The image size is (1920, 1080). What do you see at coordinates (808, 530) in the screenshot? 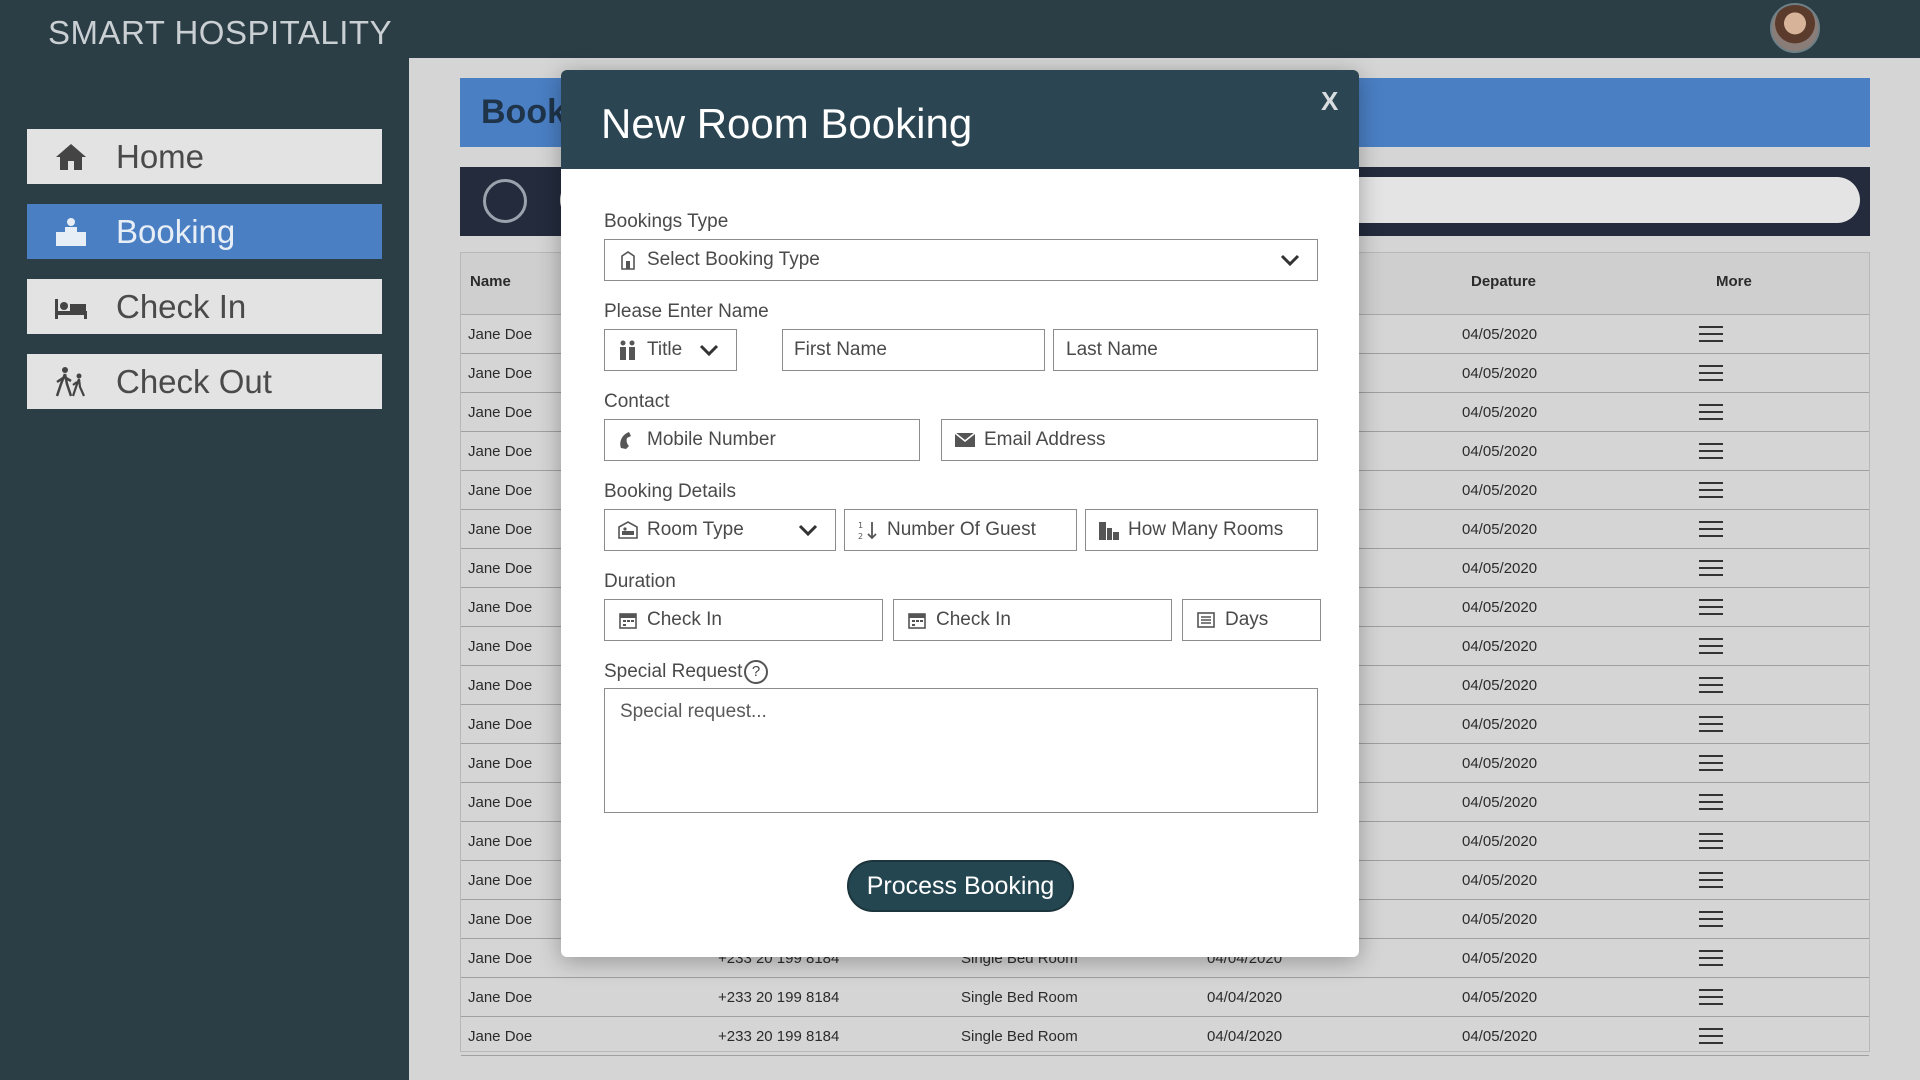
I see `chevron-down-icon` at bounding box center [808, 530].